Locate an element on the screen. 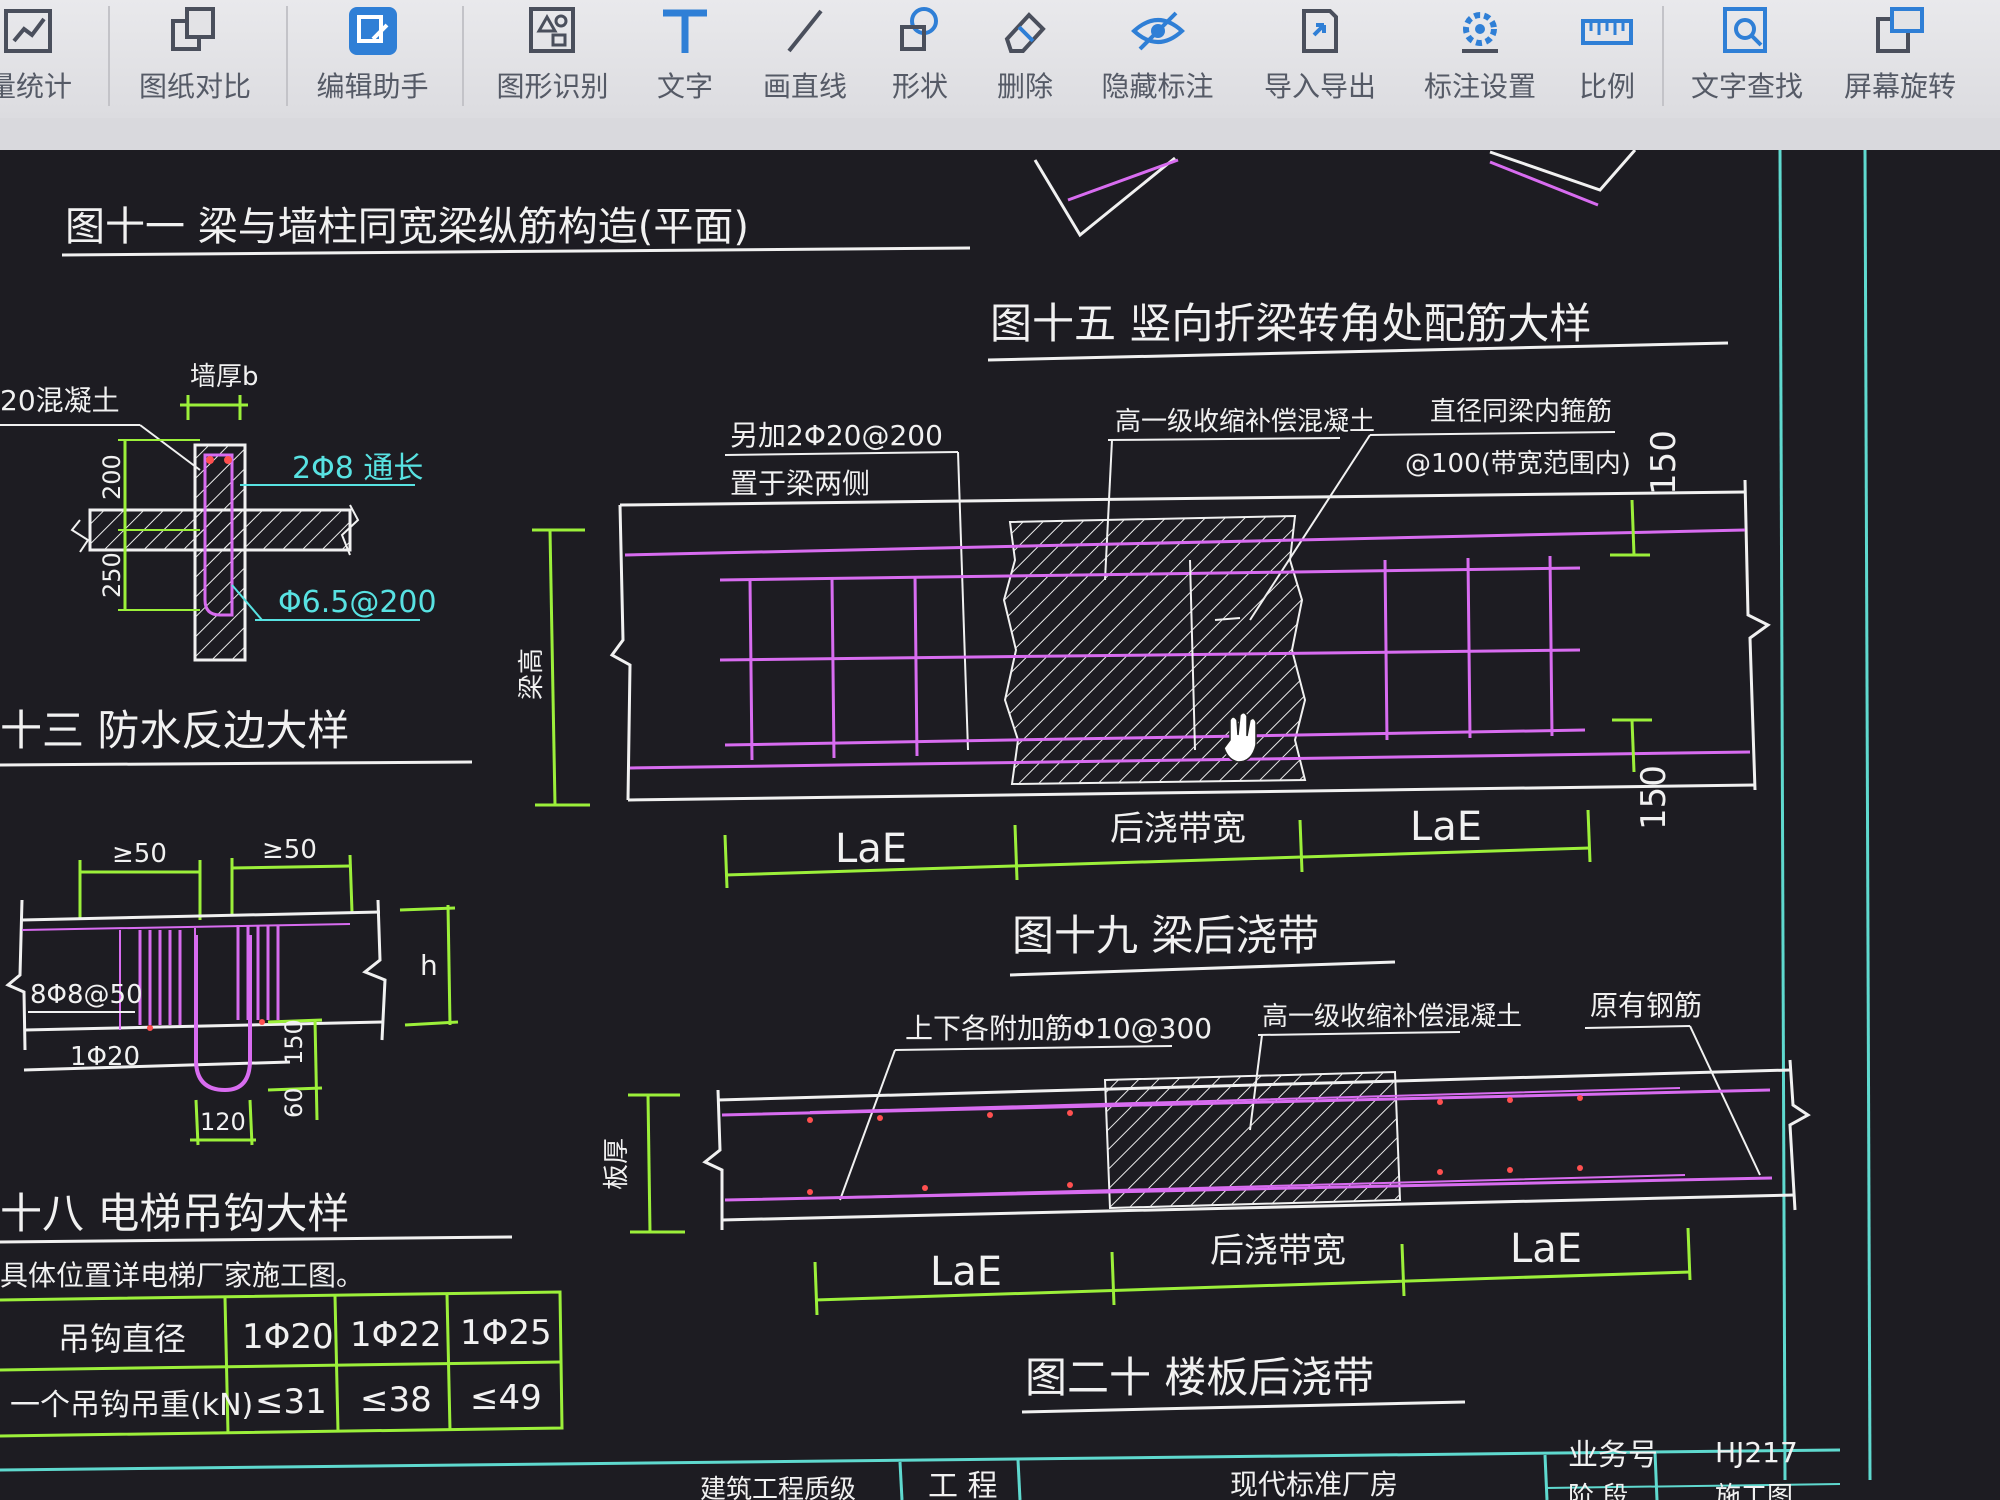 The height and width of the screenshot is (1500, 2000). toolbar-import-export-button: 导入导出 is located at coordinates (1320, 57).